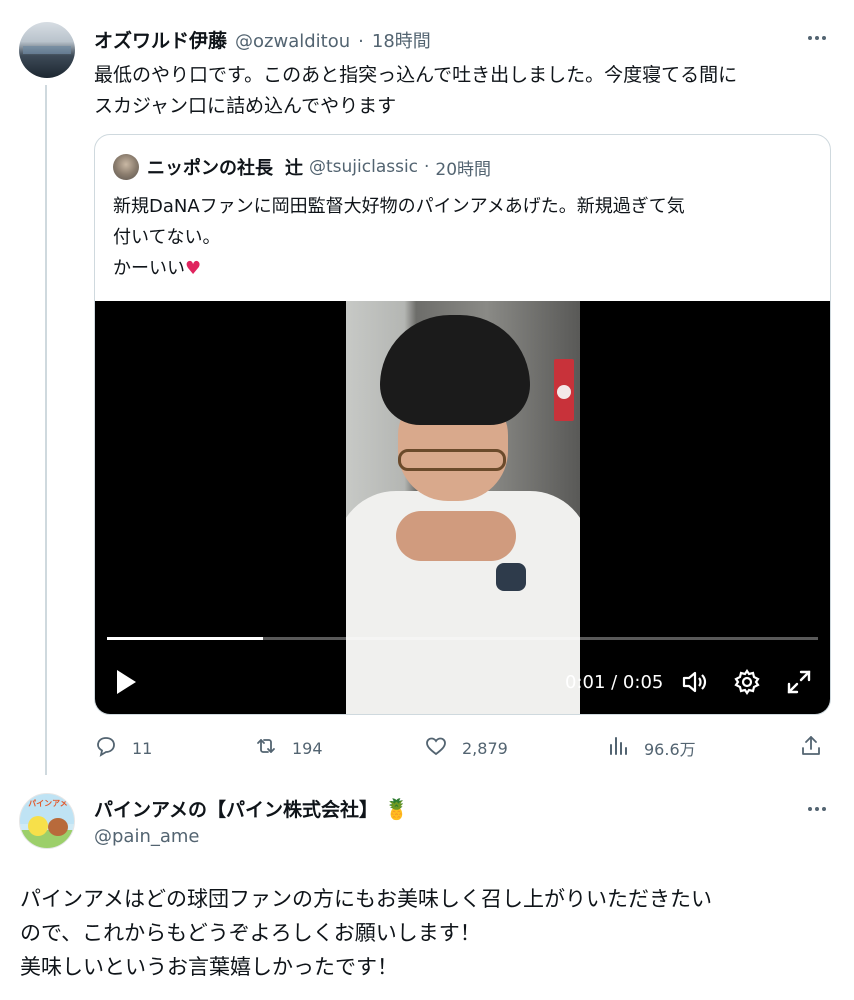 The width and height of the screenshot is (854, 1000). I want to click on avatar-logo-text: パインアメ, so click(48, 803).